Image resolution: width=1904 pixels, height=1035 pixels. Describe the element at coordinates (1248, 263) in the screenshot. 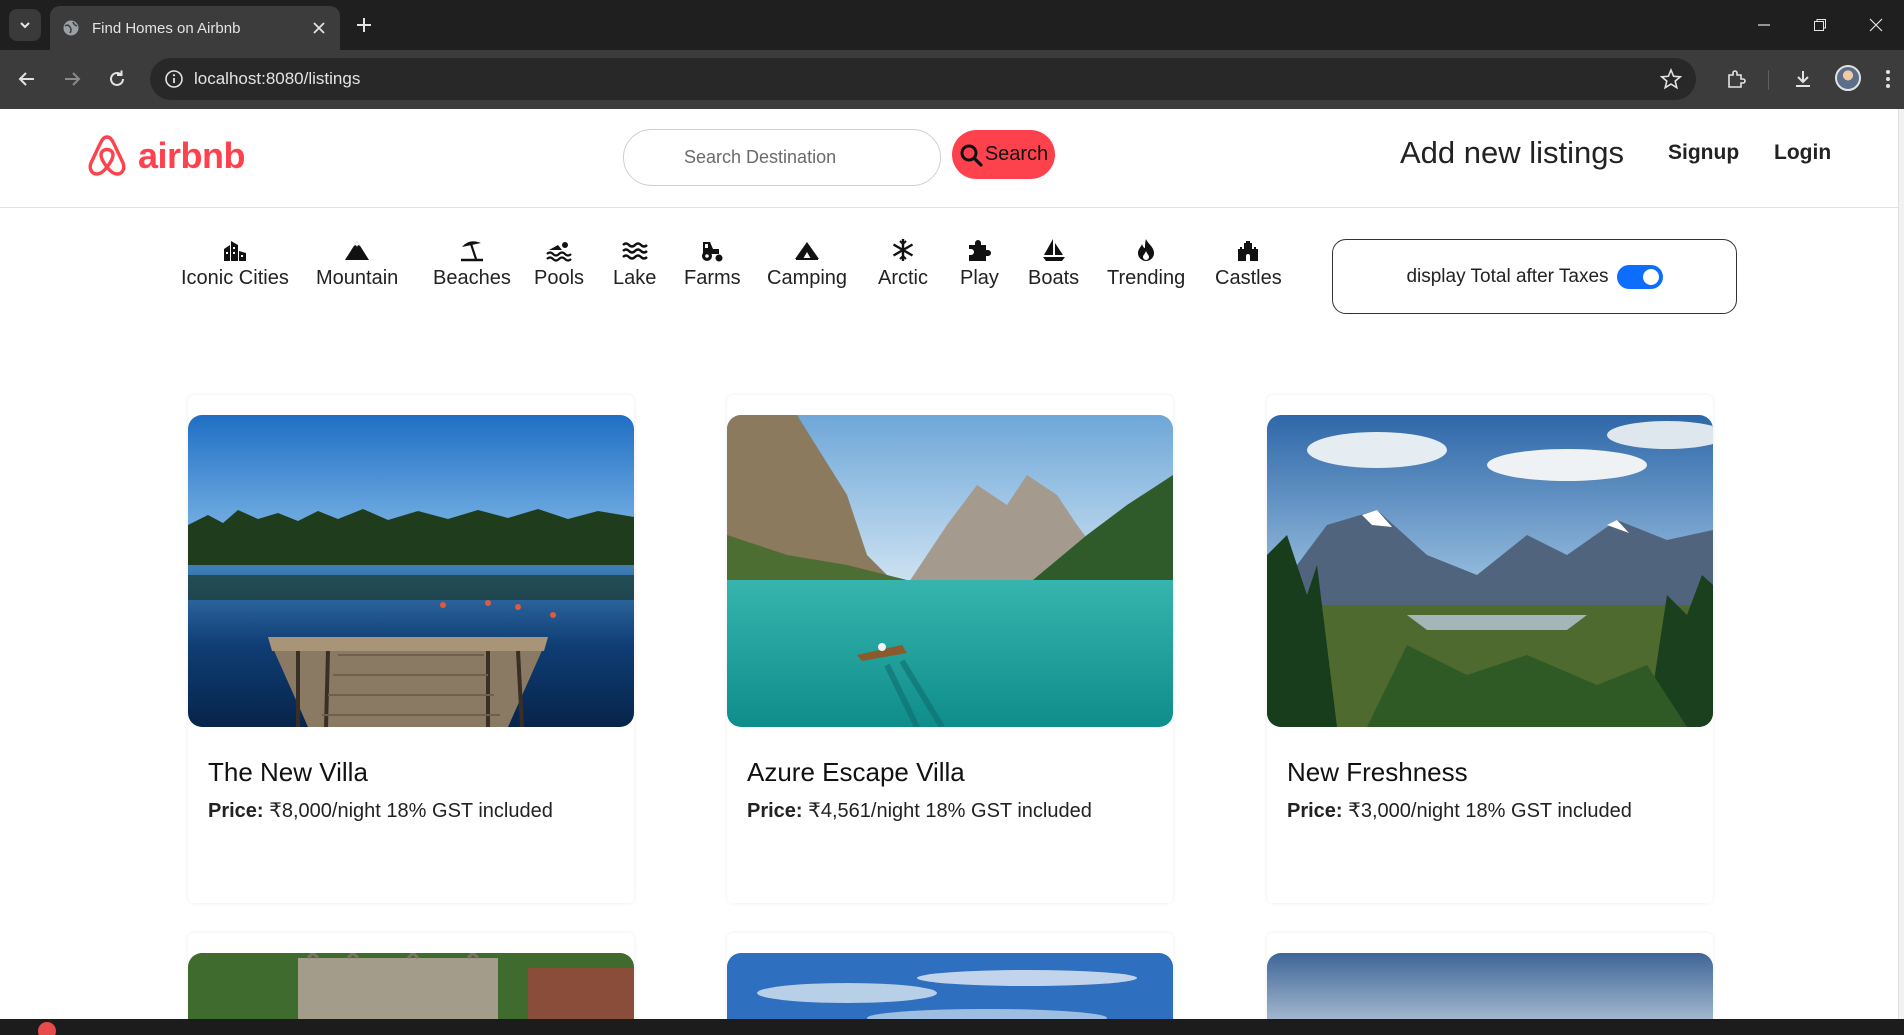

I see `filter-castles: Castles` at that location.